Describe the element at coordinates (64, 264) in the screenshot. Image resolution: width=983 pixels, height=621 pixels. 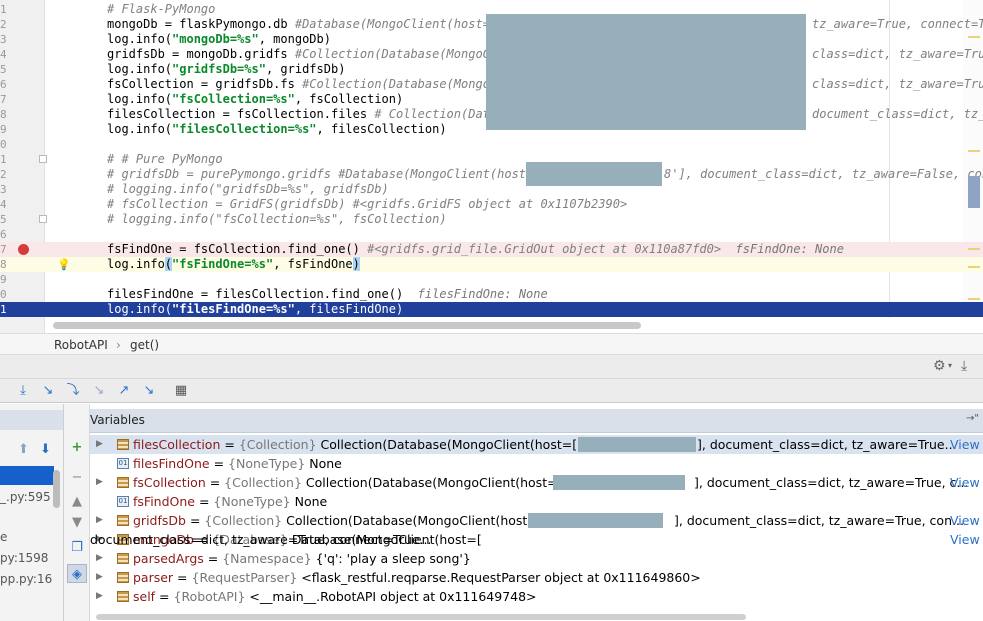
I see `lightbulb-icon: 💡` at that location.